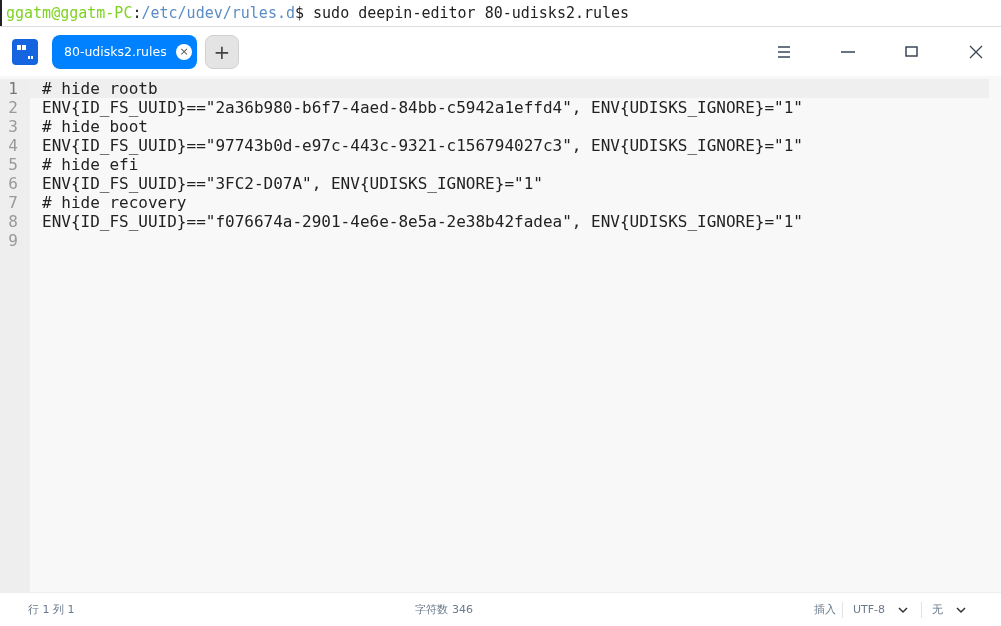  I want to click on close-tab-button: ×, so click(184, 51).